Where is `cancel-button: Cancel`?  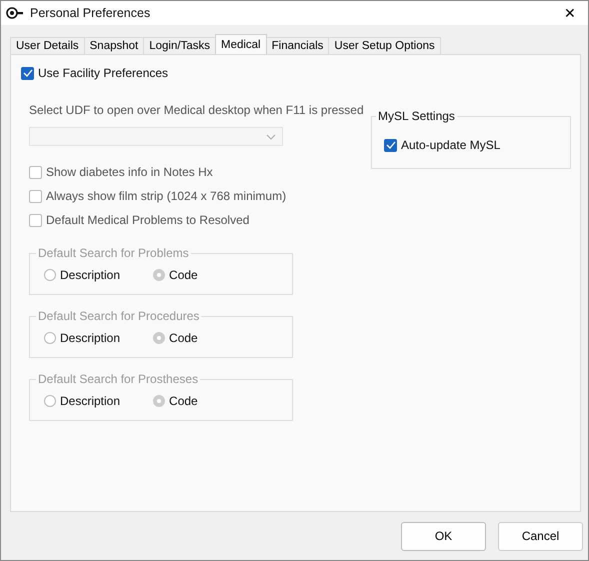
cancel-button: Cancel is located at coordinates (540, 536).